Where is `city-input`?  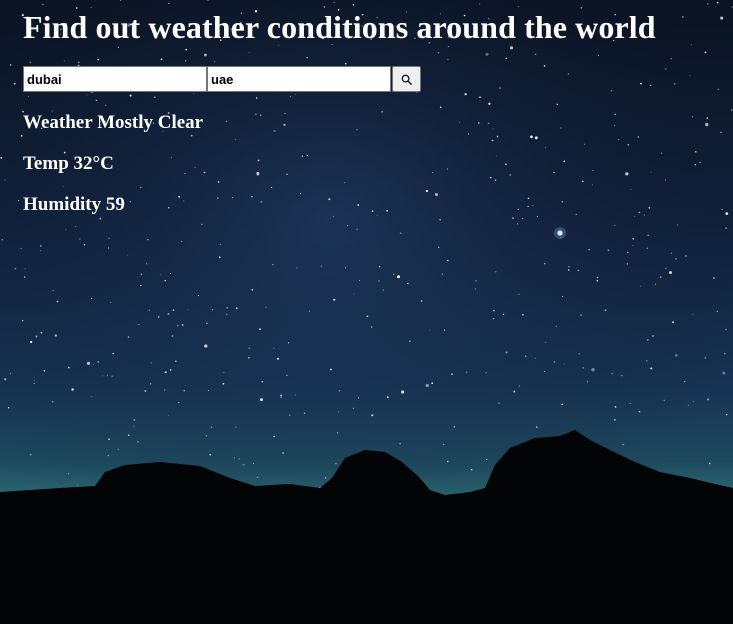
city-input is located at coordinates (115, 79).